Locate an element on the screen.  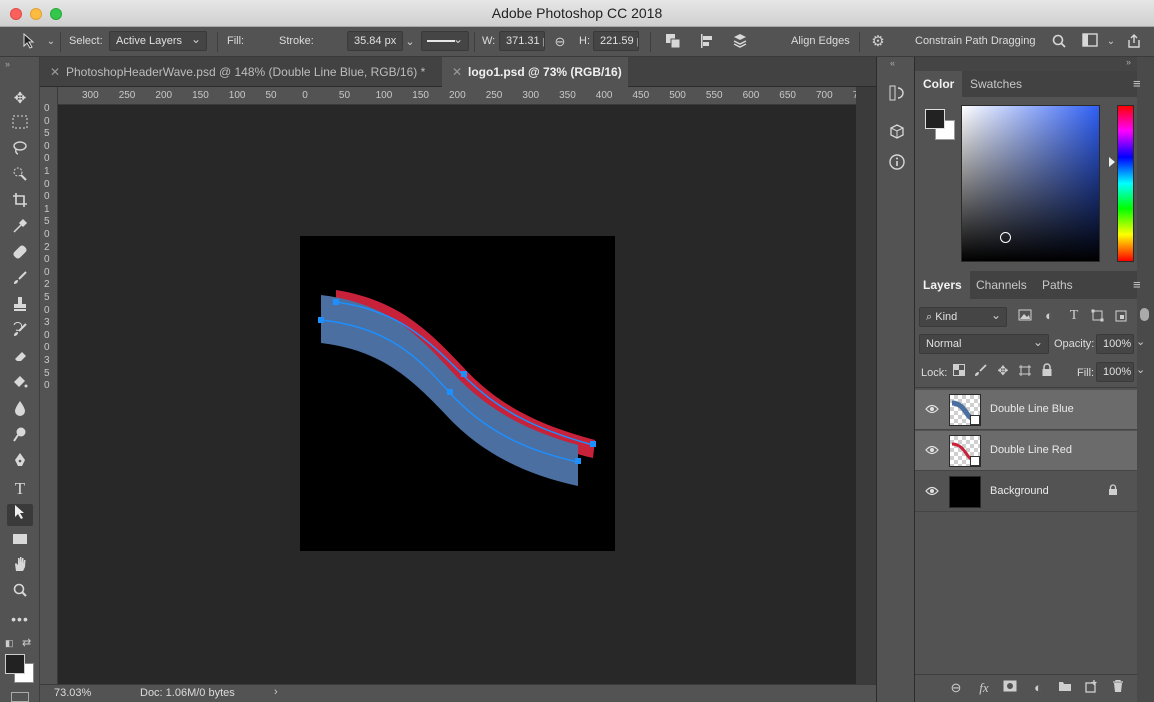
blur-tool-icon is located at coordinates (20, 411).